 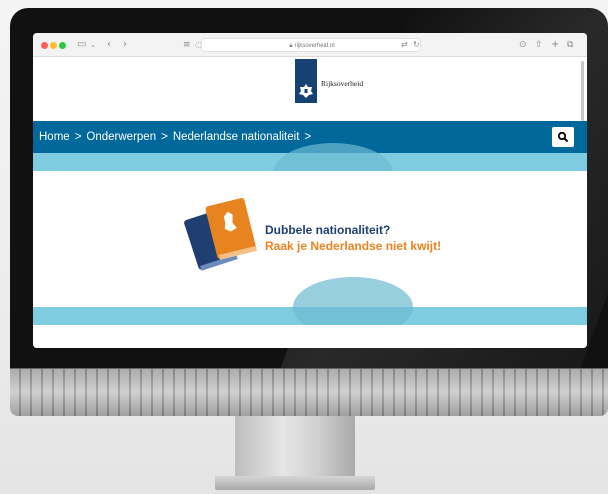 What do you see at coordinates (353, 246) in the screenshot?
I see `banner-subtitle: Raak je Nederlandse niet kwijt!` at bounding box center [353, 246].